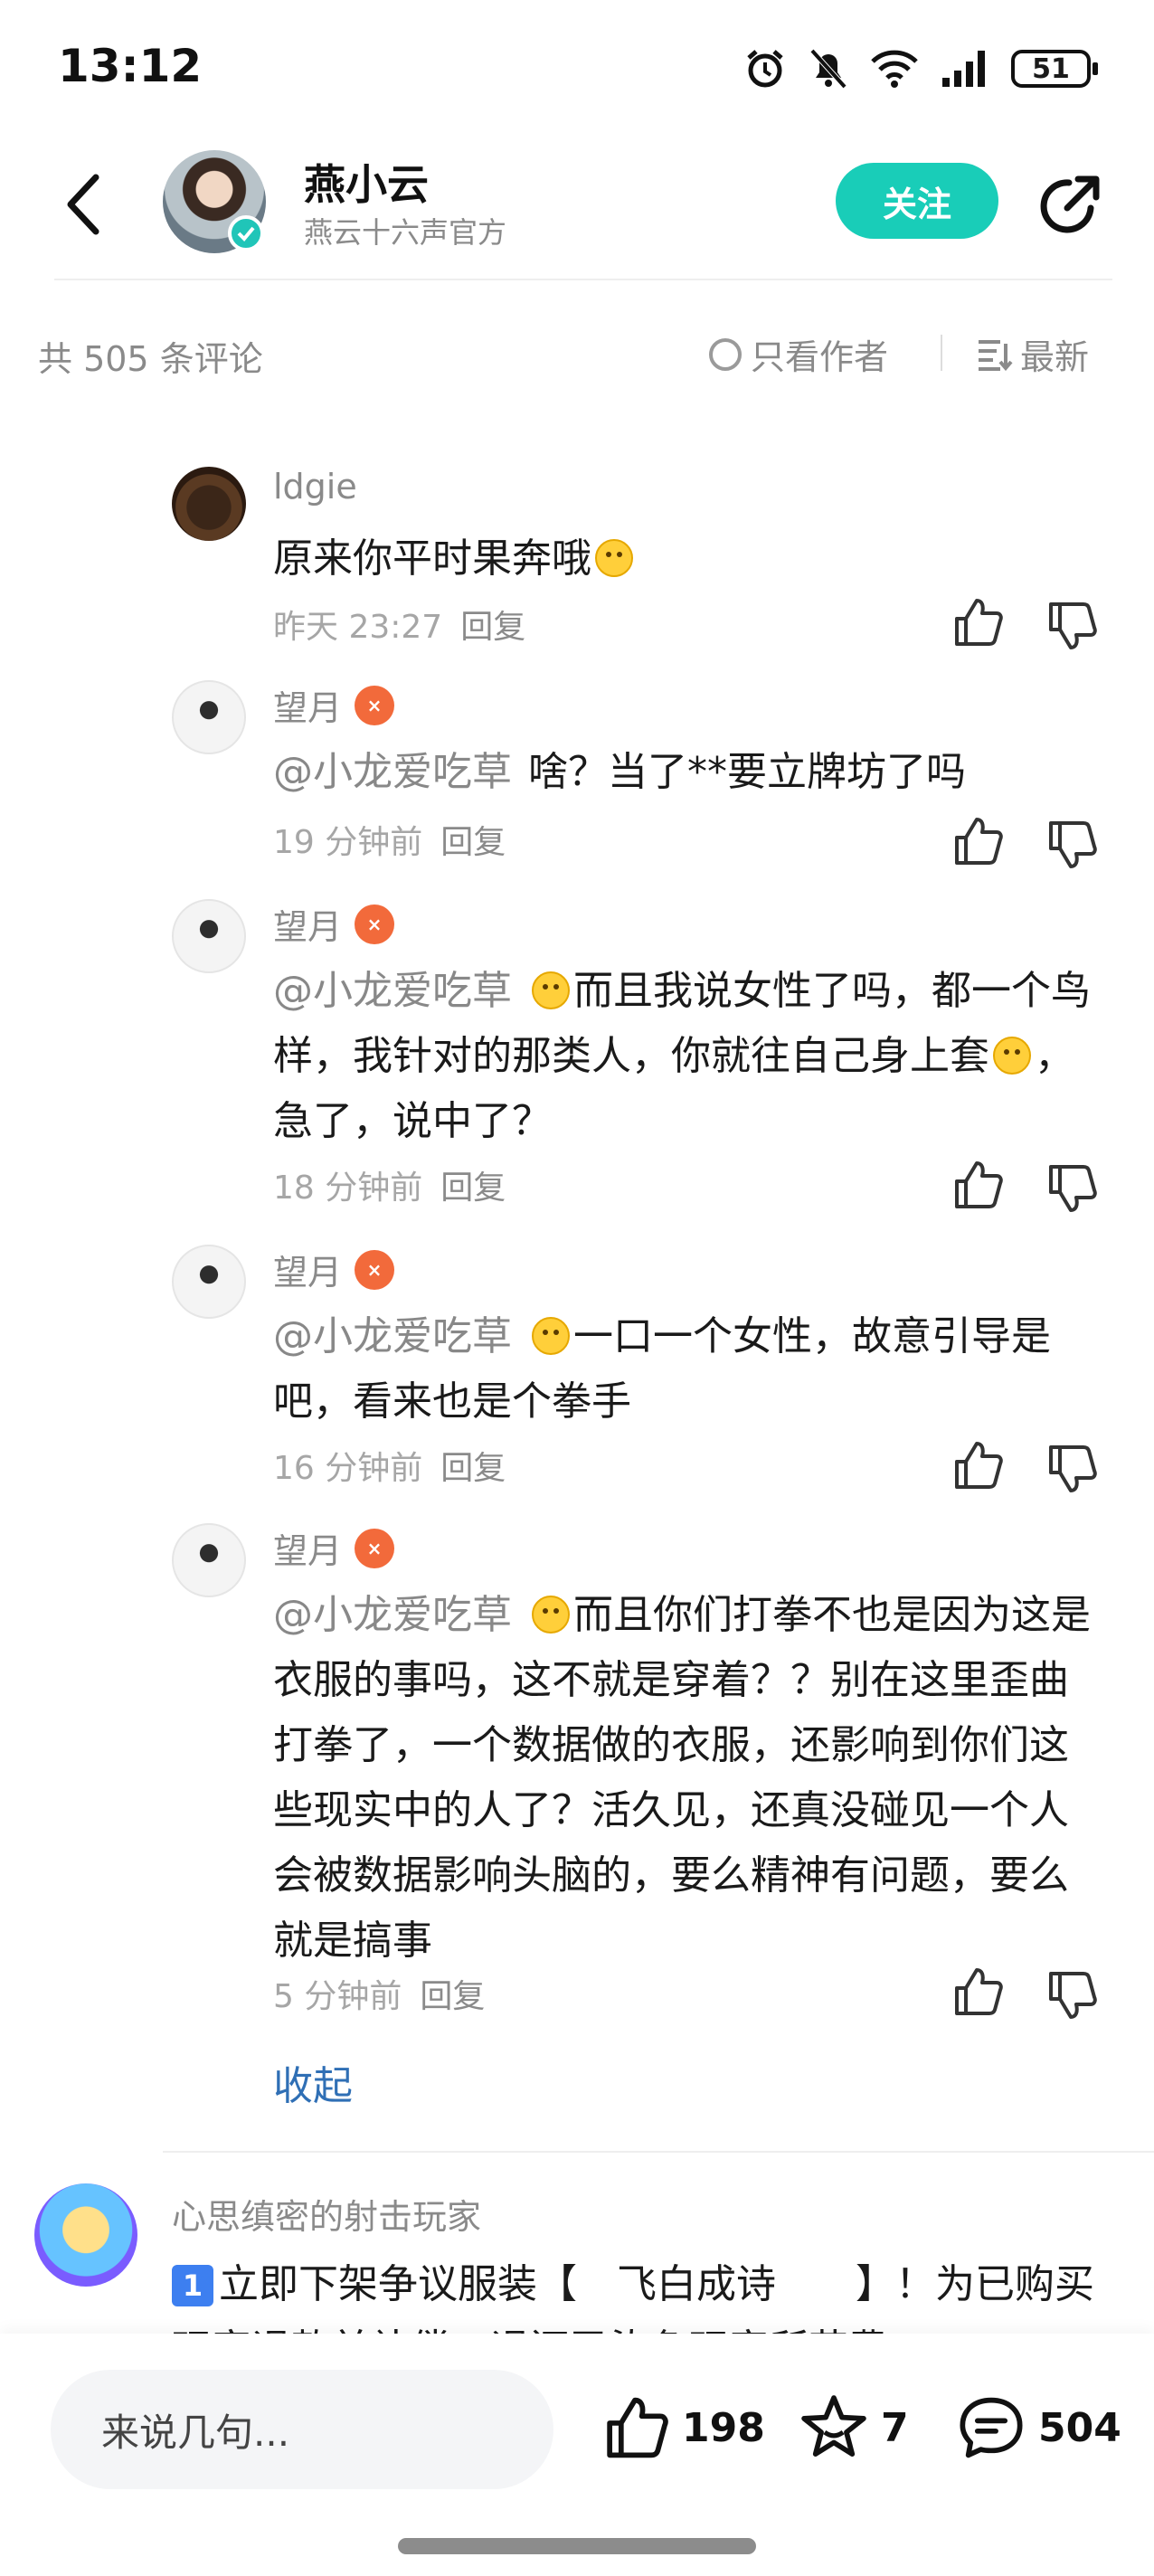  Describe the element at coordinates (348, 842) in the screenshot. I see `reply-time: 19 分钟前` at that location.